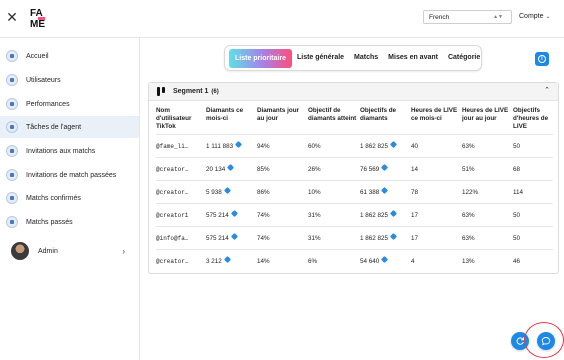 The height and width of the screenshot is (360, 564). What do you see at coordinates (334, 169) in the screenshot?
I see `table-cell: 26%` at bounding box center [334, 169].